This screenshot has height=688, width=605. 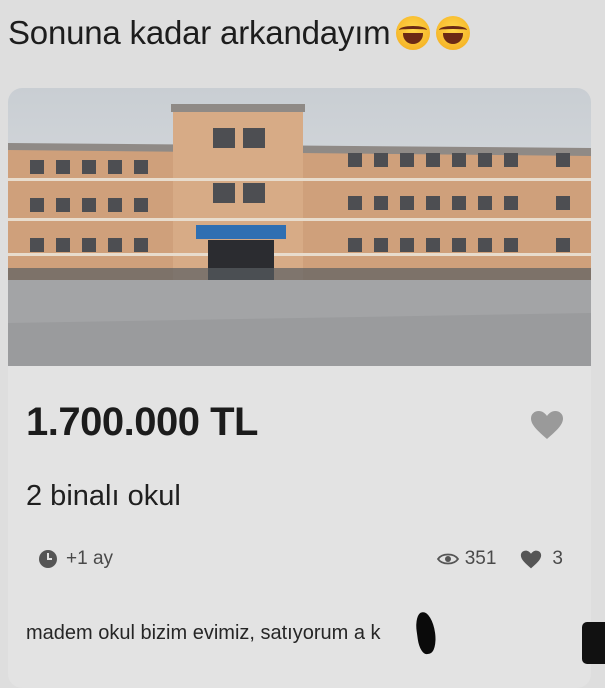 I want to click on image-icon, so click(x=593, y=643).